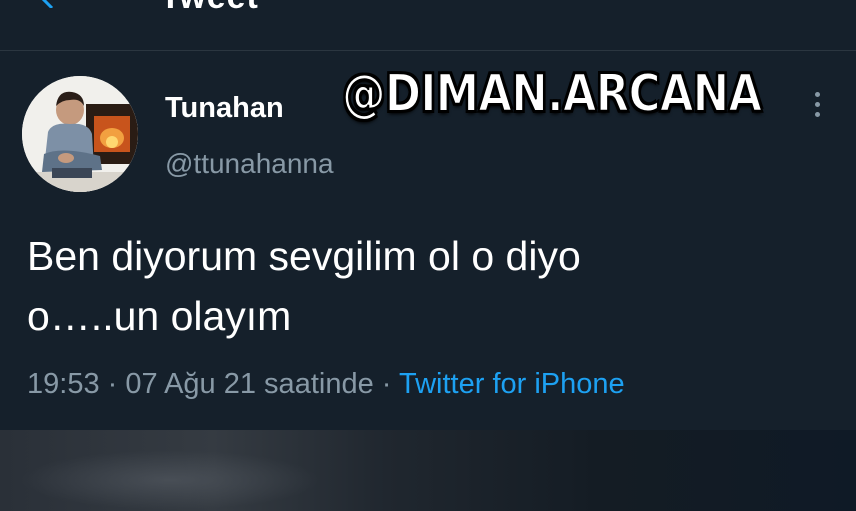 This screenshot has width=856, height=511. Describe the element at coordinates (209, 8) in the screenshot. I see `page-title: Tweet` at that location.